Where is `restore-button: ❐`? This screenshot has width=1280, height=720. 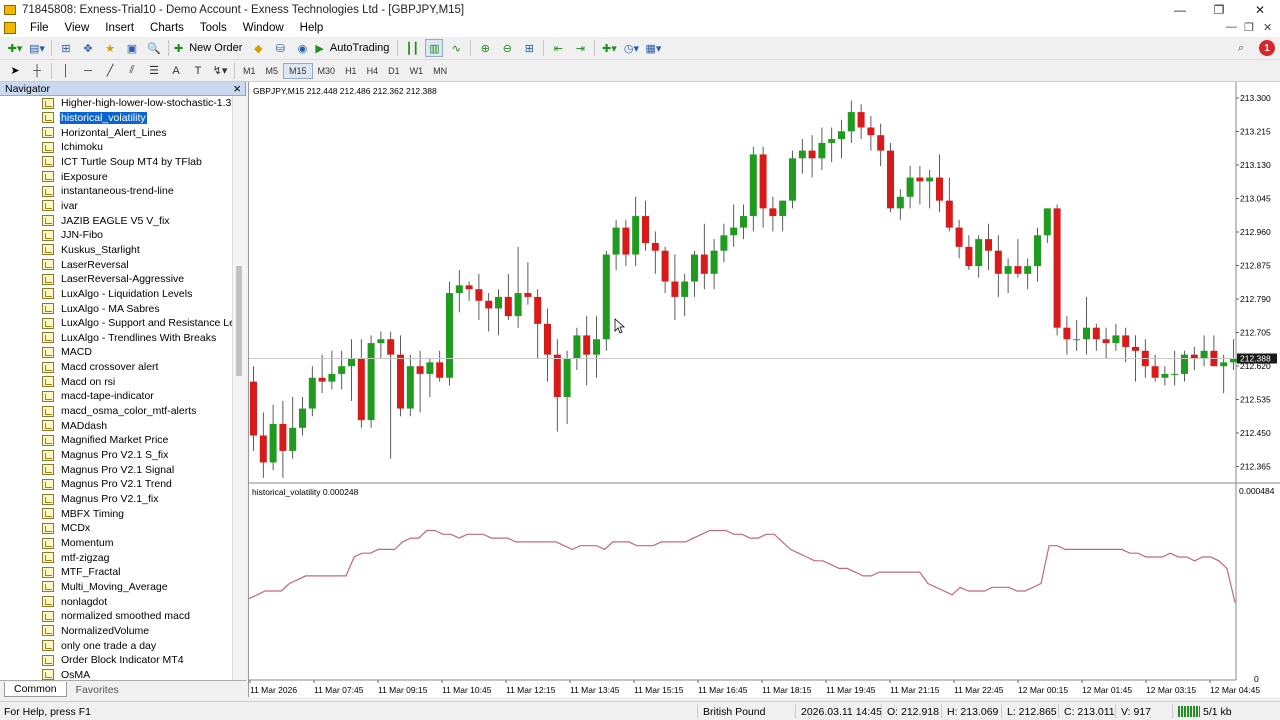 restore-button: ❐ is located at coordinates (1219, 9).